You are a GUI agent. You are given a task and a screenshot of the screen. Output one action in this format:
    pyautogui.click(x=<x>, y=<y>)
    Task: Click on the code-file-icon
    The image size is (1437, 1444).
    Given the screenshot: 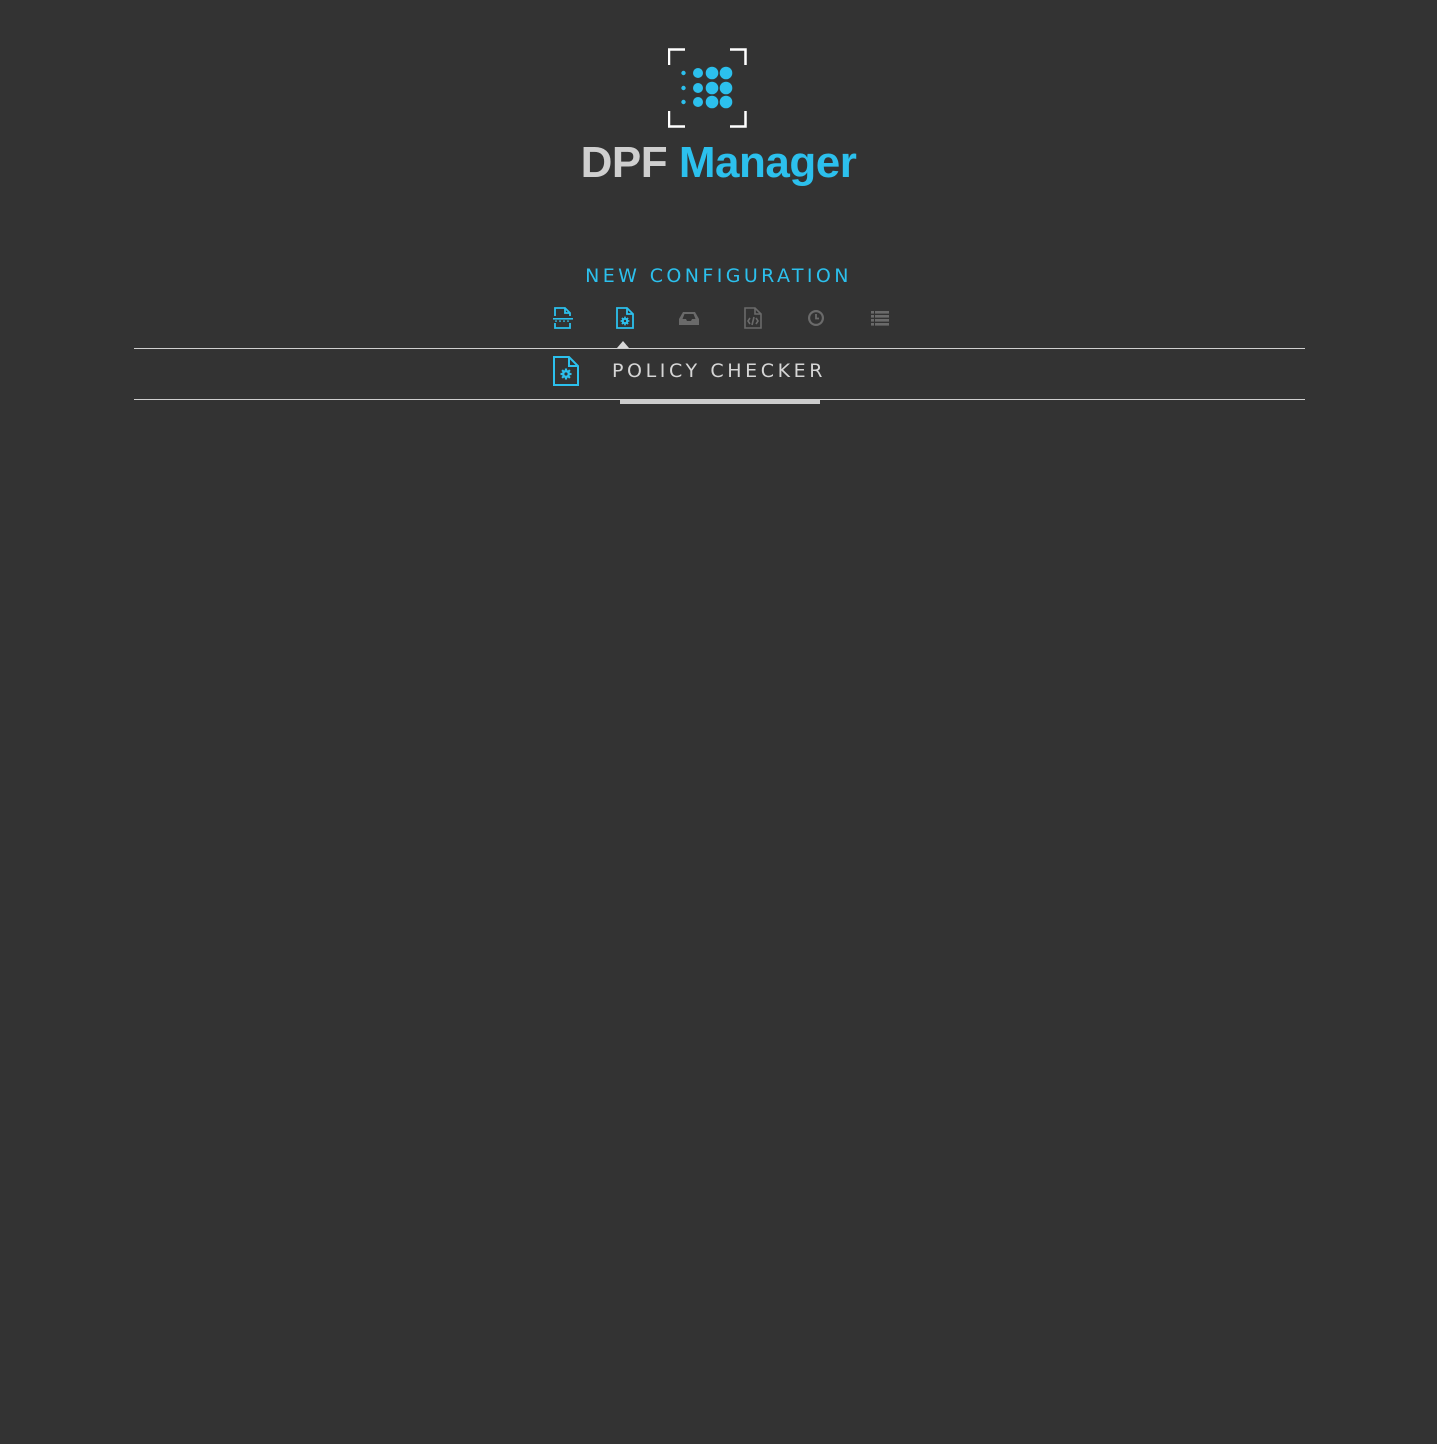 What is the action you would take?
    pyautogui.click(x=753, y=318)
    